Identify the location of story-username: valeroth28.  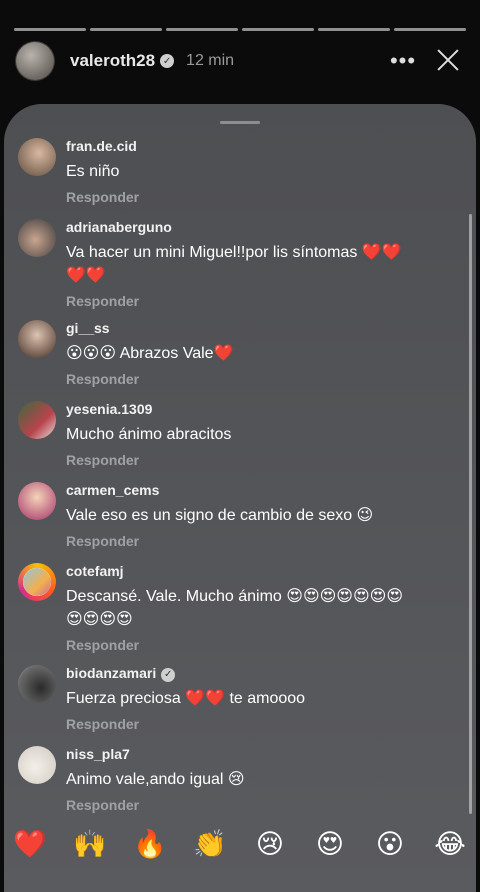
(112, 61).